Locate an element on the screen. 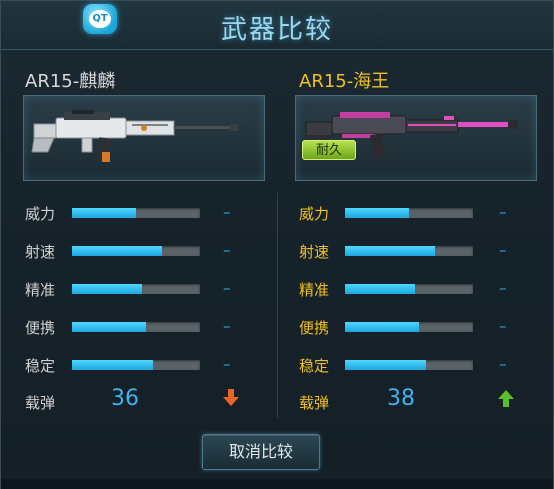  window-title: 武器比较 is located at coordinates (276, 30).